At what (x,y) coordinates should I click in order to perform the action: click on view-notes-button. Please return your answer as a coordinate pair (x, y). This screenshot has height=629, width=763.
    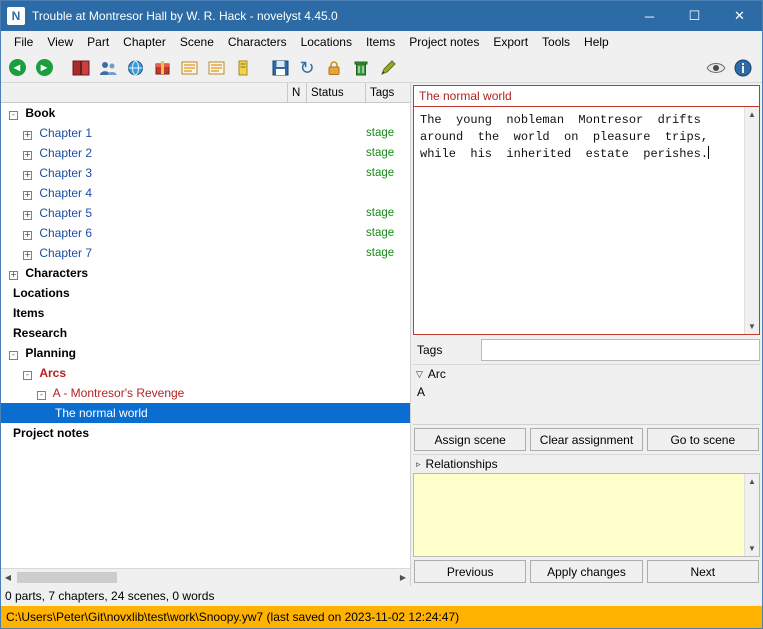
    Looking at the image, I should click on (243, 68).